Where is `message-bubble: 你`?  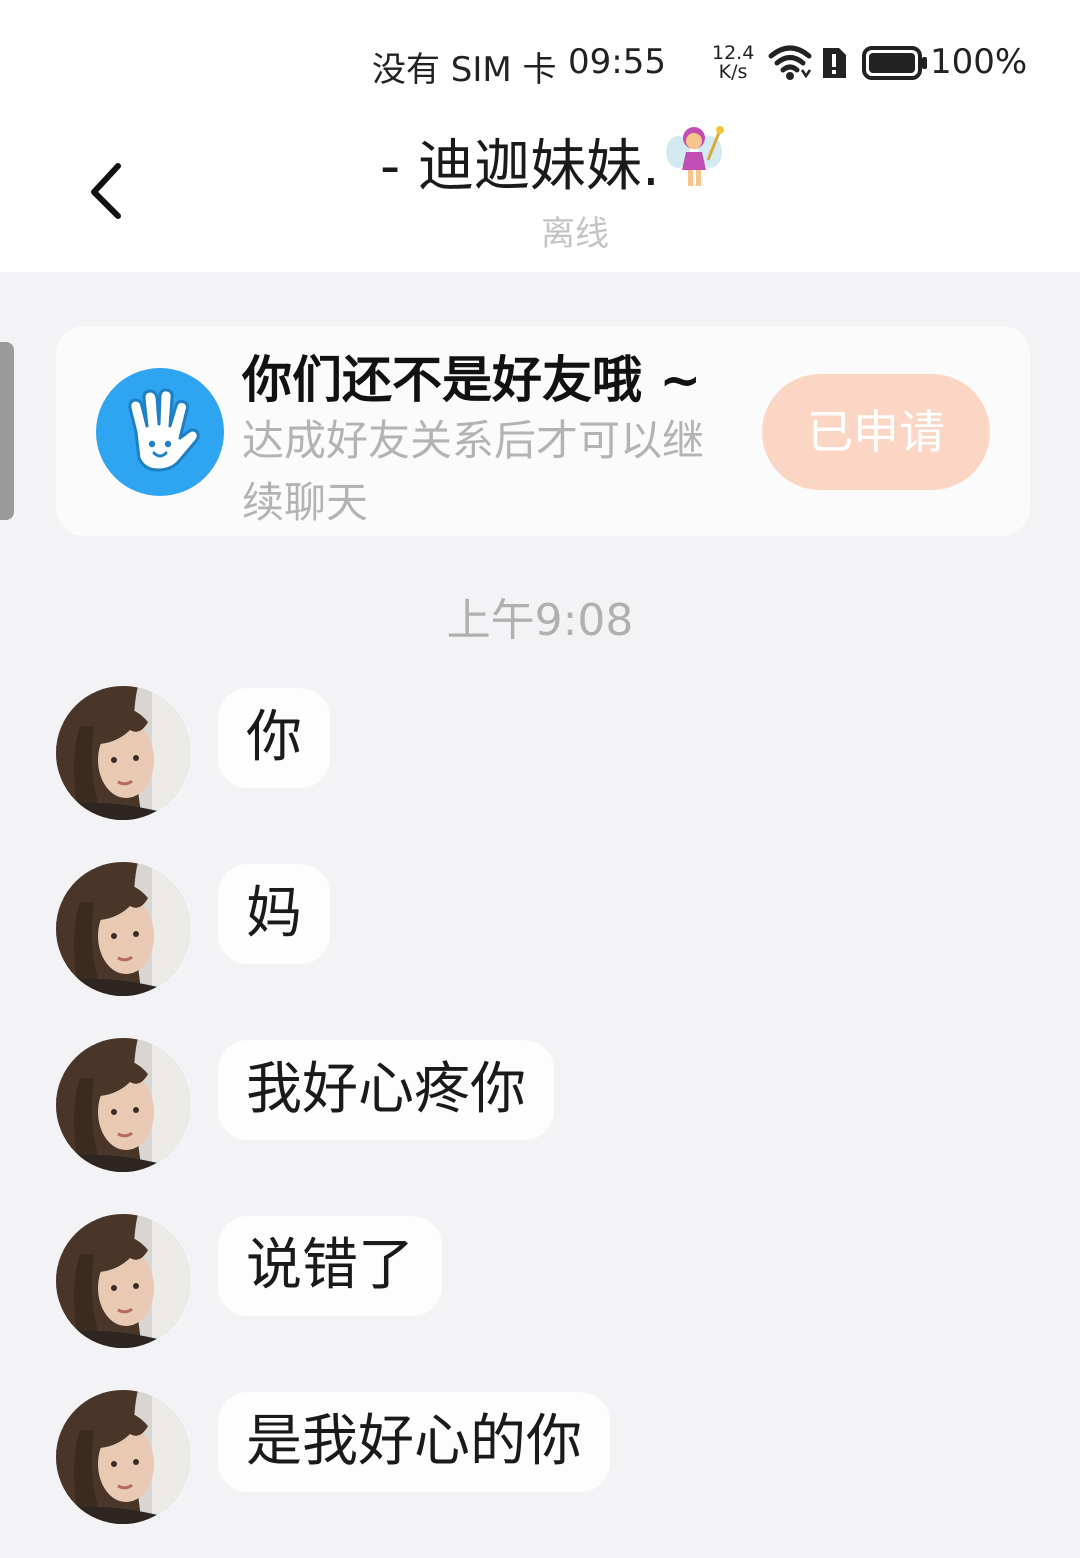
message-bubble: 你 is located at coordinates (274, 738).